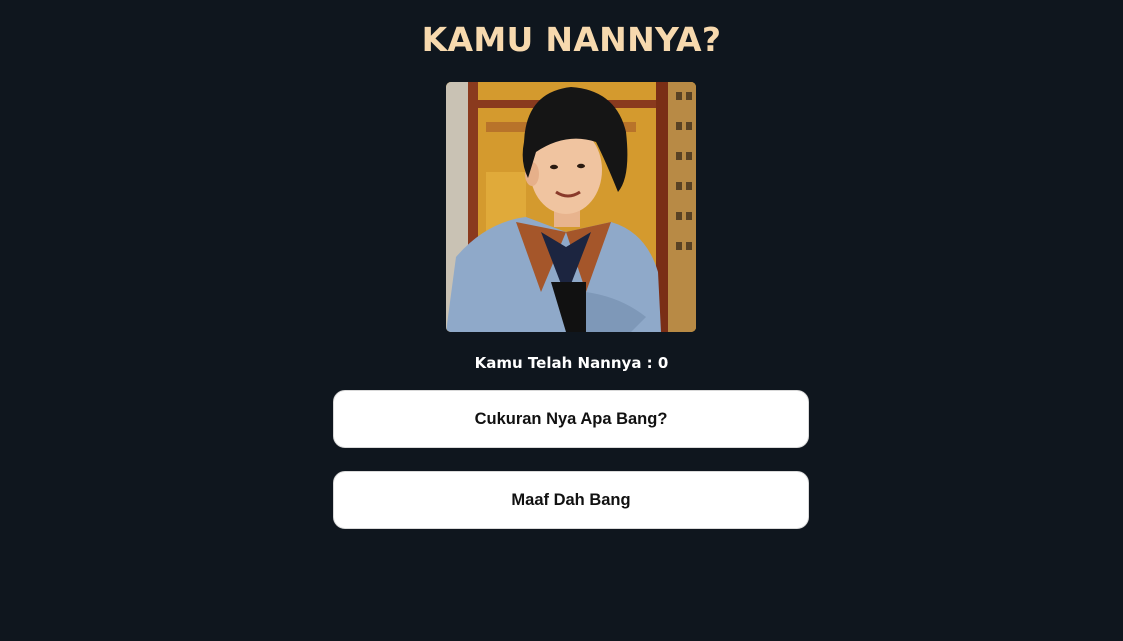  I want to click on page-title: KAMU NANNYA?, so click(571, 39).